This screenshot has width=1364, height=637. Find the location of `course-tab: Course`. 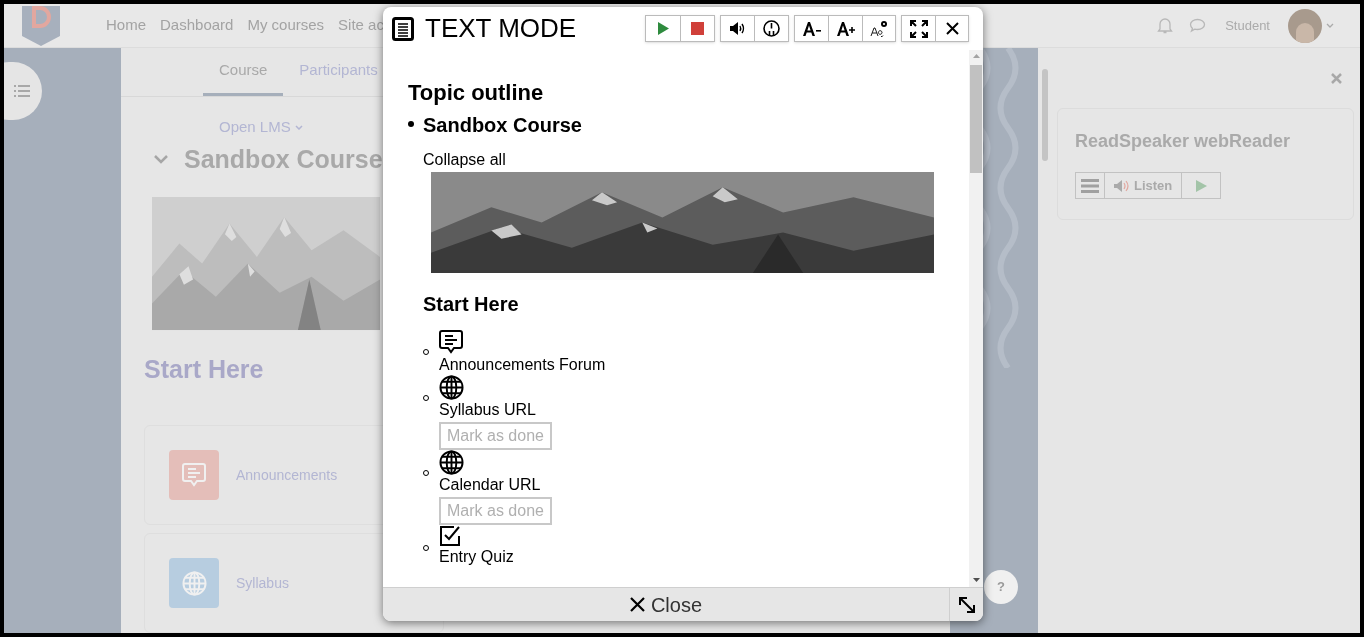

course-tab: Course is located at coordinates (243, 72).